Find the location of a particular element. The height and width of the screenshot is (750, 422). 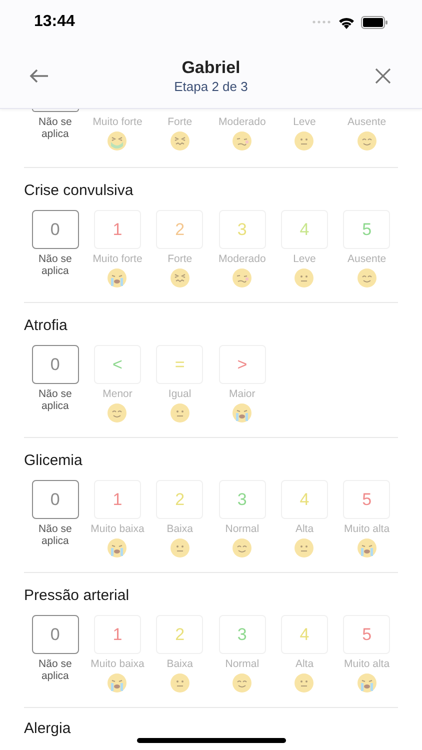

rating-option: < is located at coordinates (117, 364).